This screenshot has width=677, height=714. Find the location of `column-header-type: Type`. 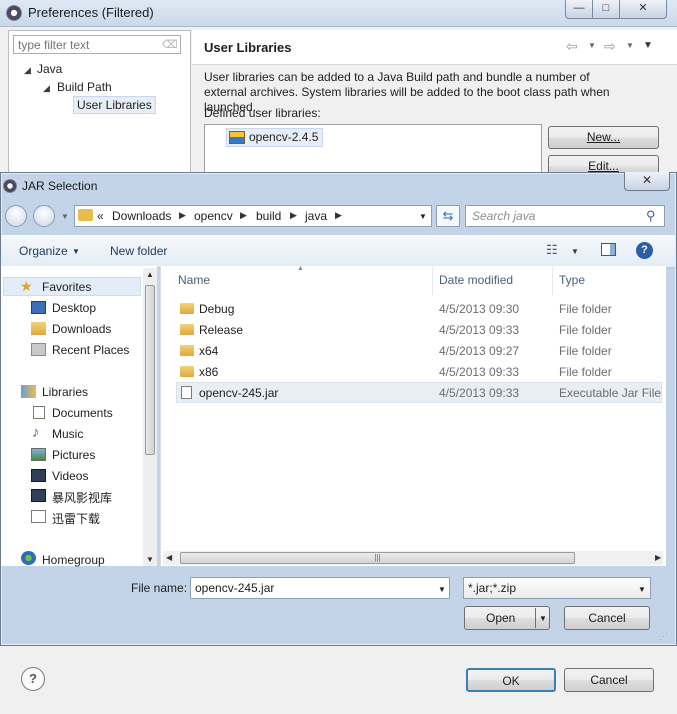

column-header-type: Type is located at coordinates (572, 280).